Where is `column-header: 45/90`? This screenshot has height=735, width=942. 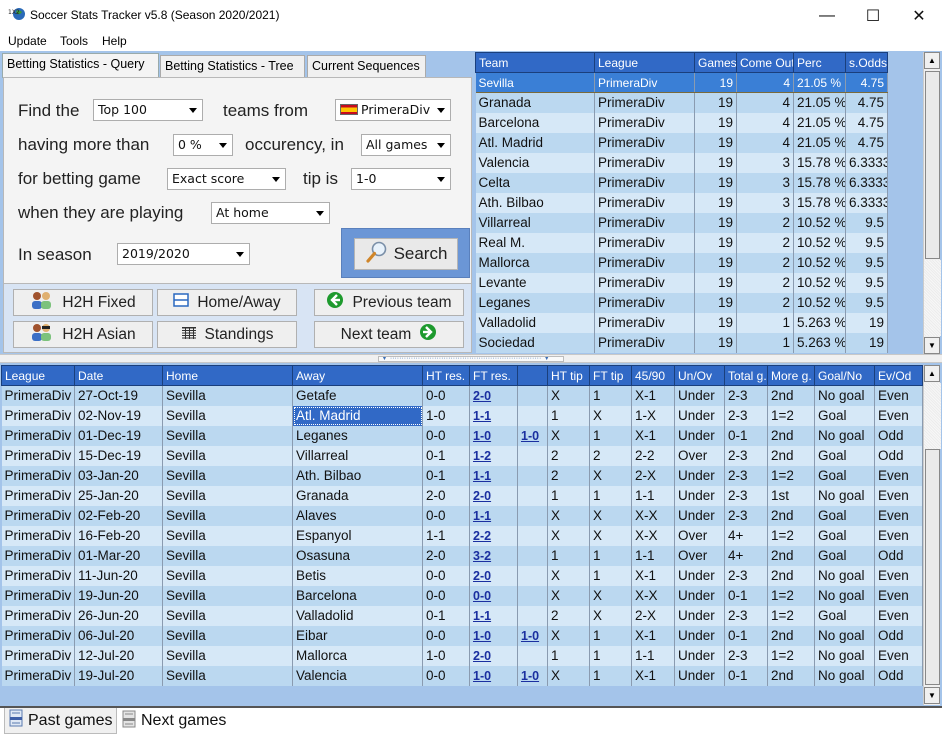 column-header: 45/90 is located at coordinates (653, 375).